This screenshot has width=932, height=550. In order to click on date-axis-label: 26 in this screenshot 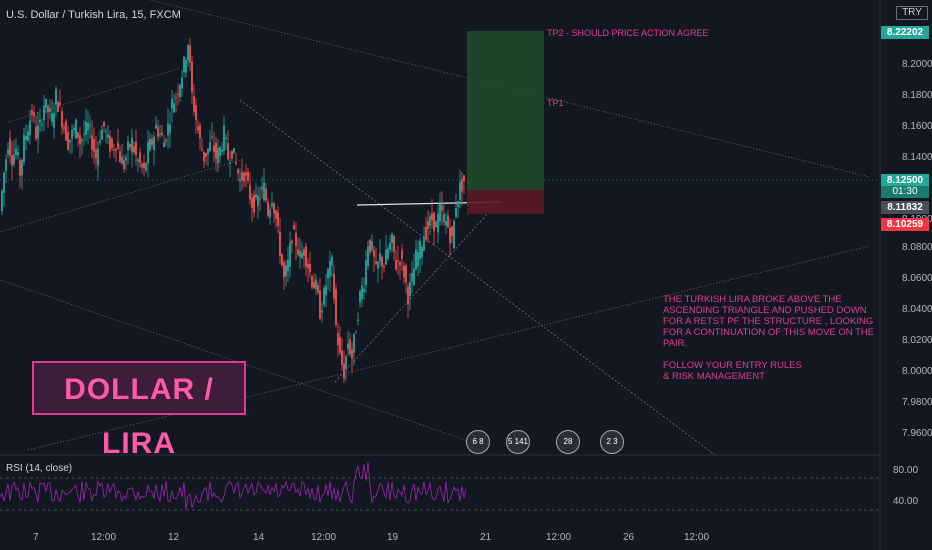, I will do `click(629, 537)`.